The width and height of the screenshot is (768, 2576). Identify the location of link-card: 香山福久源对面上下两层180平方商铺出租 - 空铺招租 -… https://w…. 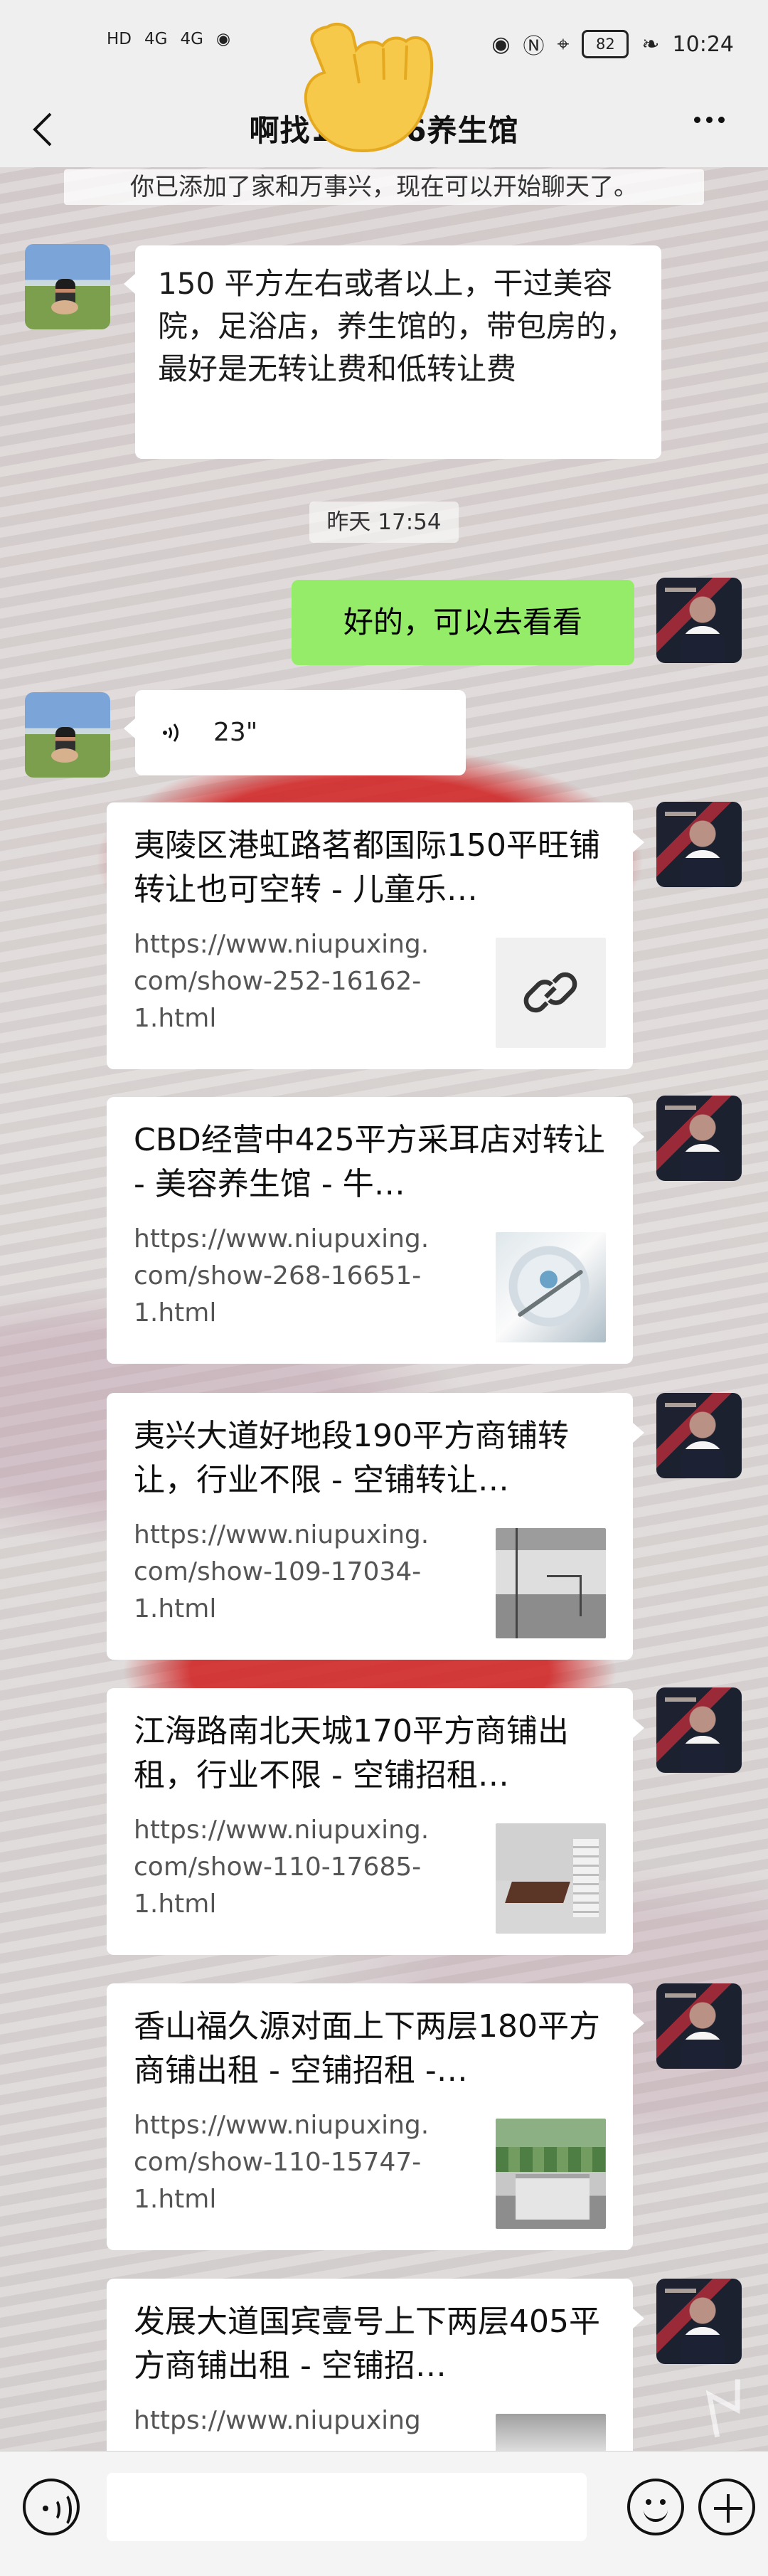
(375, 2116).